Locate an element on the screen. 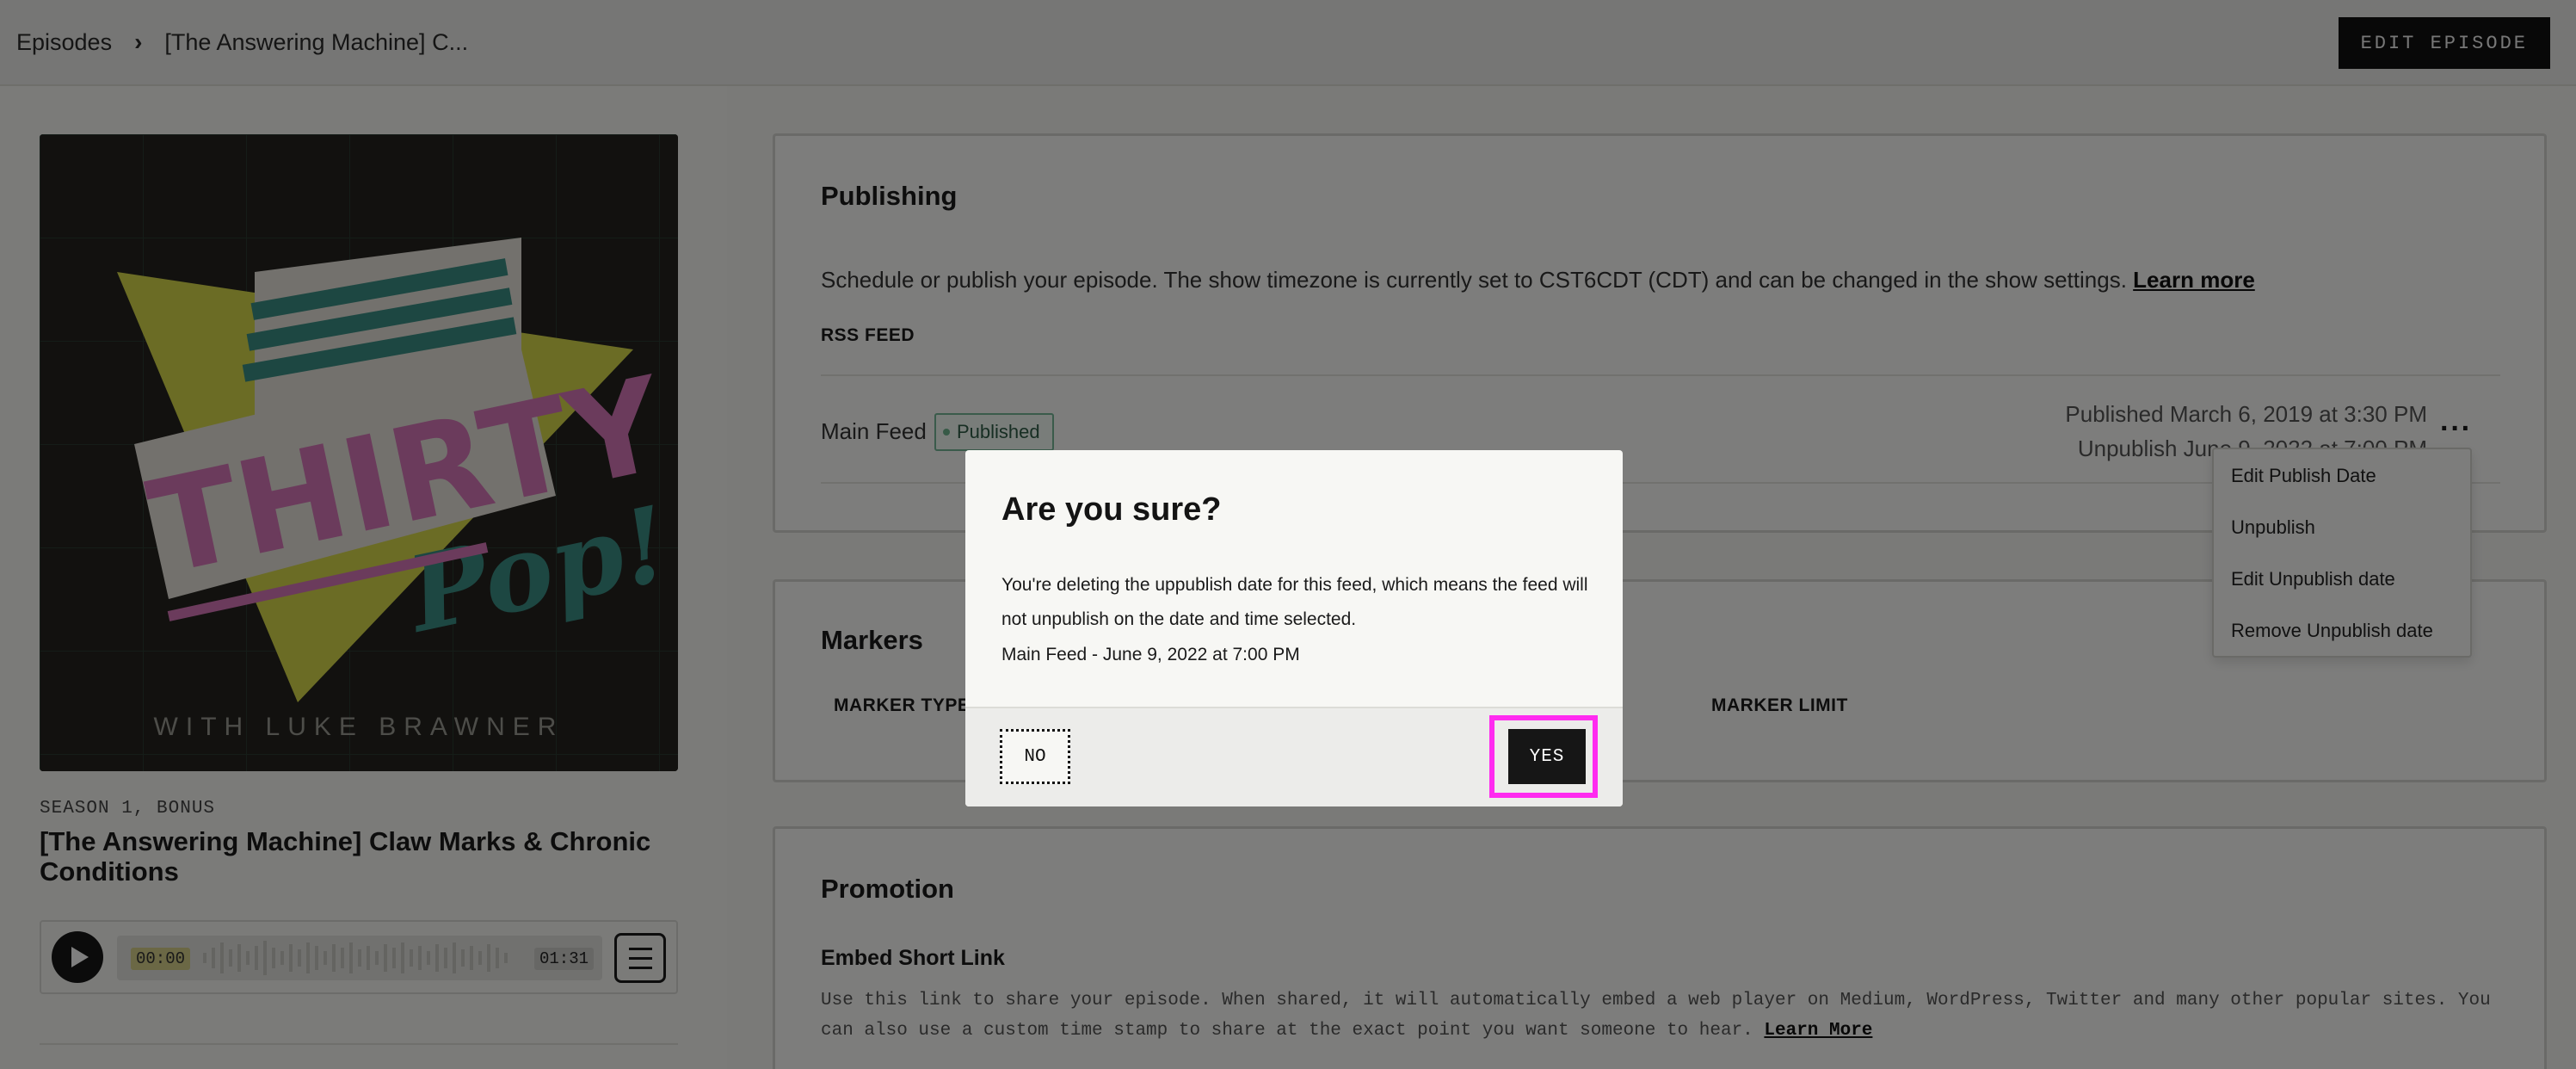 Image resolution: width=2576 pixels, height=1069 pixels. dialog-feed-detail: Main Feed - June 9, 2022 at 7:00 PM is located at coordinates (1151, 655).